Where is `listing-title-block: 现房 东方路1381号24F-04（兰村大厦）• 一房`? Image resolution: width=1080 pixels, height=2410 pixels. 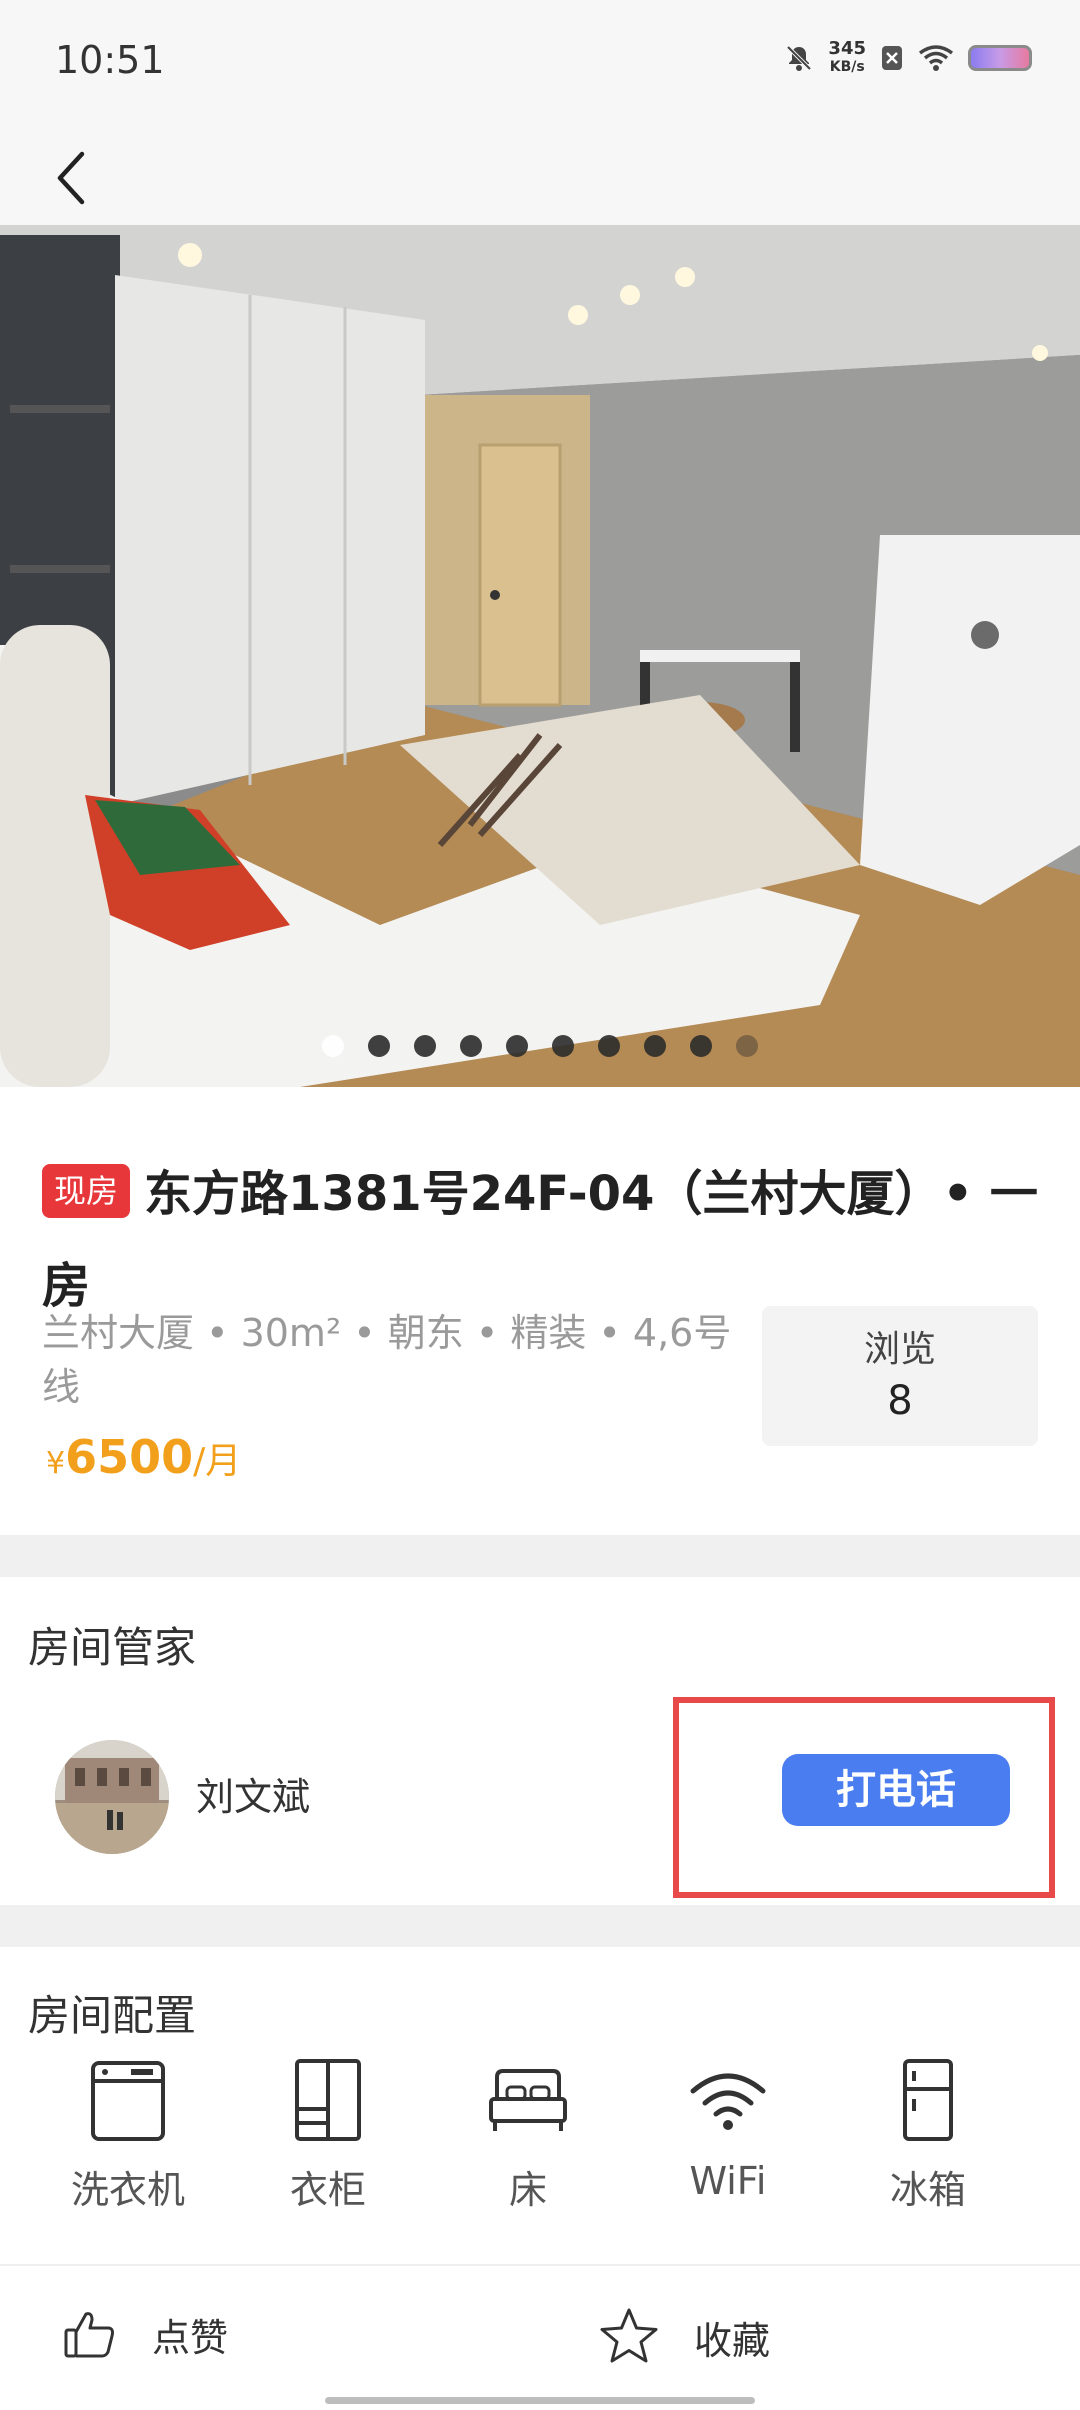
listing-title-block: 现房 东方路1381号24F-04（兰村大厦）• 一房 is located at coordinates (542, 1240).